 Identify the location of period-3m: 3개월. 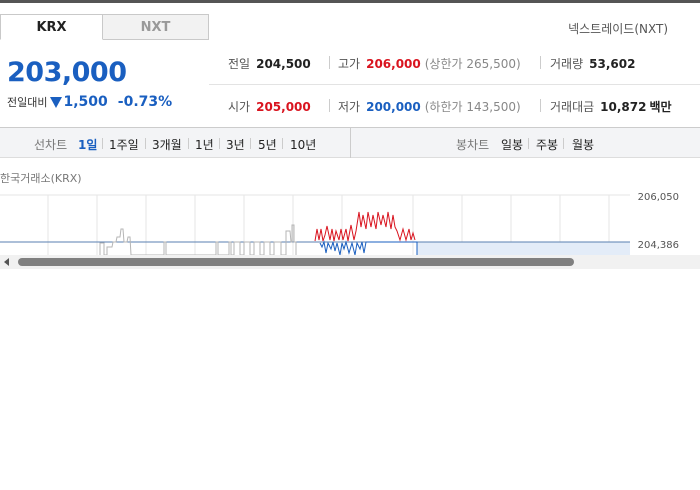
(167, 144).